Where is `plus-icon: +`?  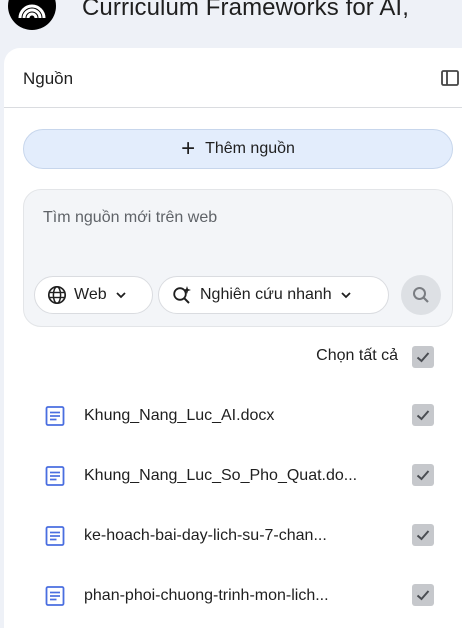
plus-icon: + is located at coordinates (188, 148).